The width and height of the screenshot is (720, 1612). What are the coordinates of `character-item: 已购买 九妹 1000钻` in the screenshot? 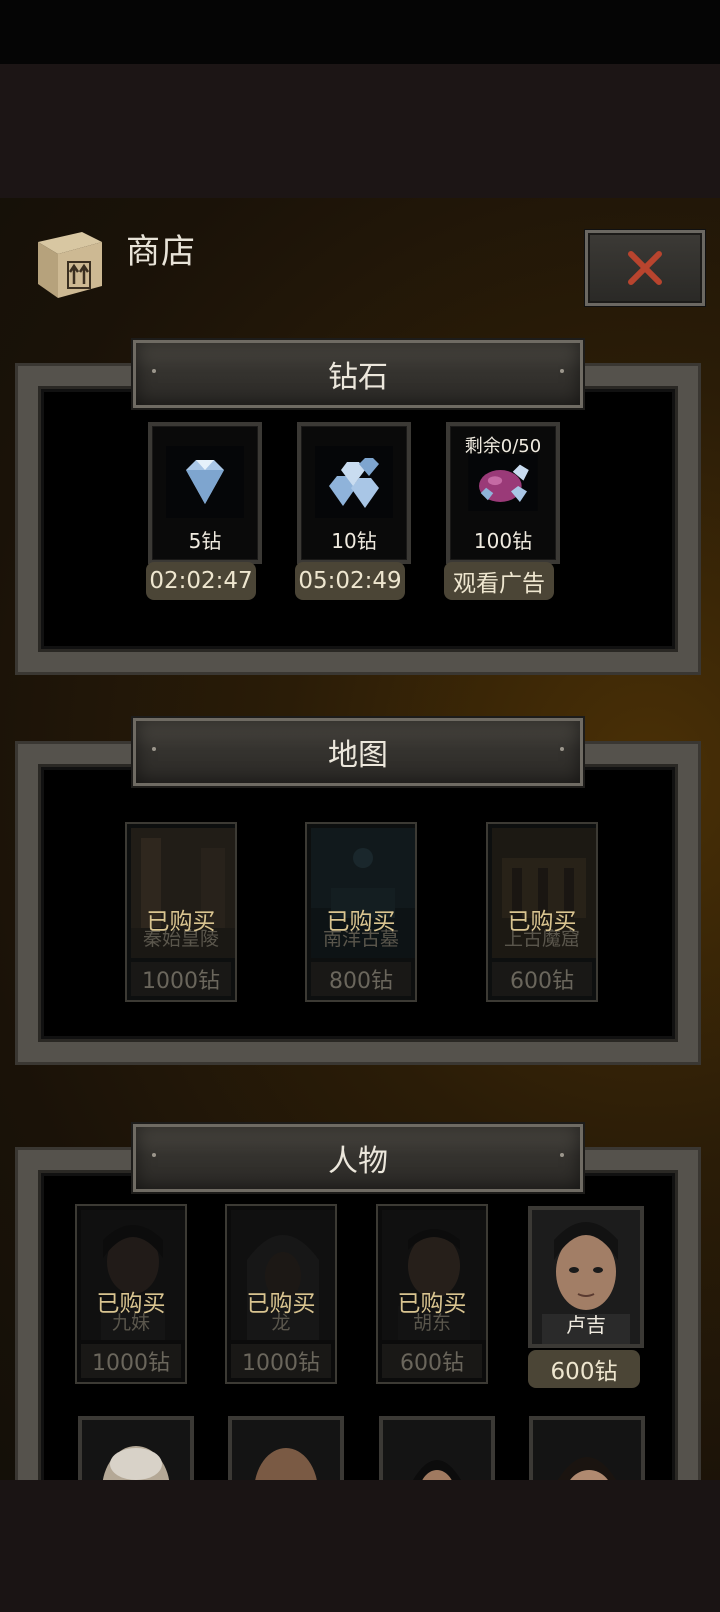 It's located at (131, 1294).